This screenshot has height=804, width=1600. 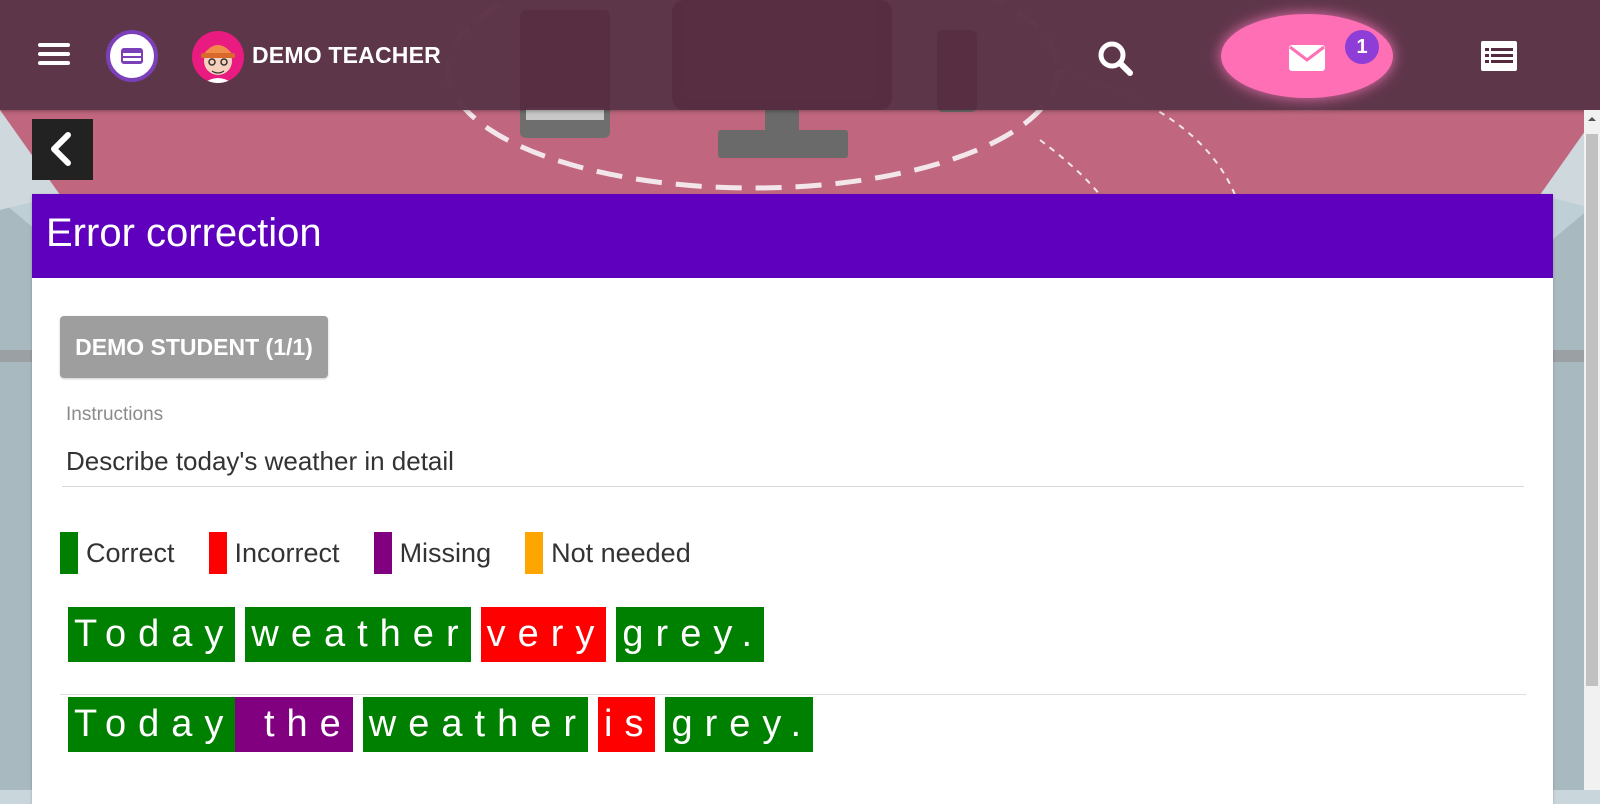 What do you see at coordinates (1499, 56) in the screenshot?
I see `list-icon` at bounding box center [1499, 56].